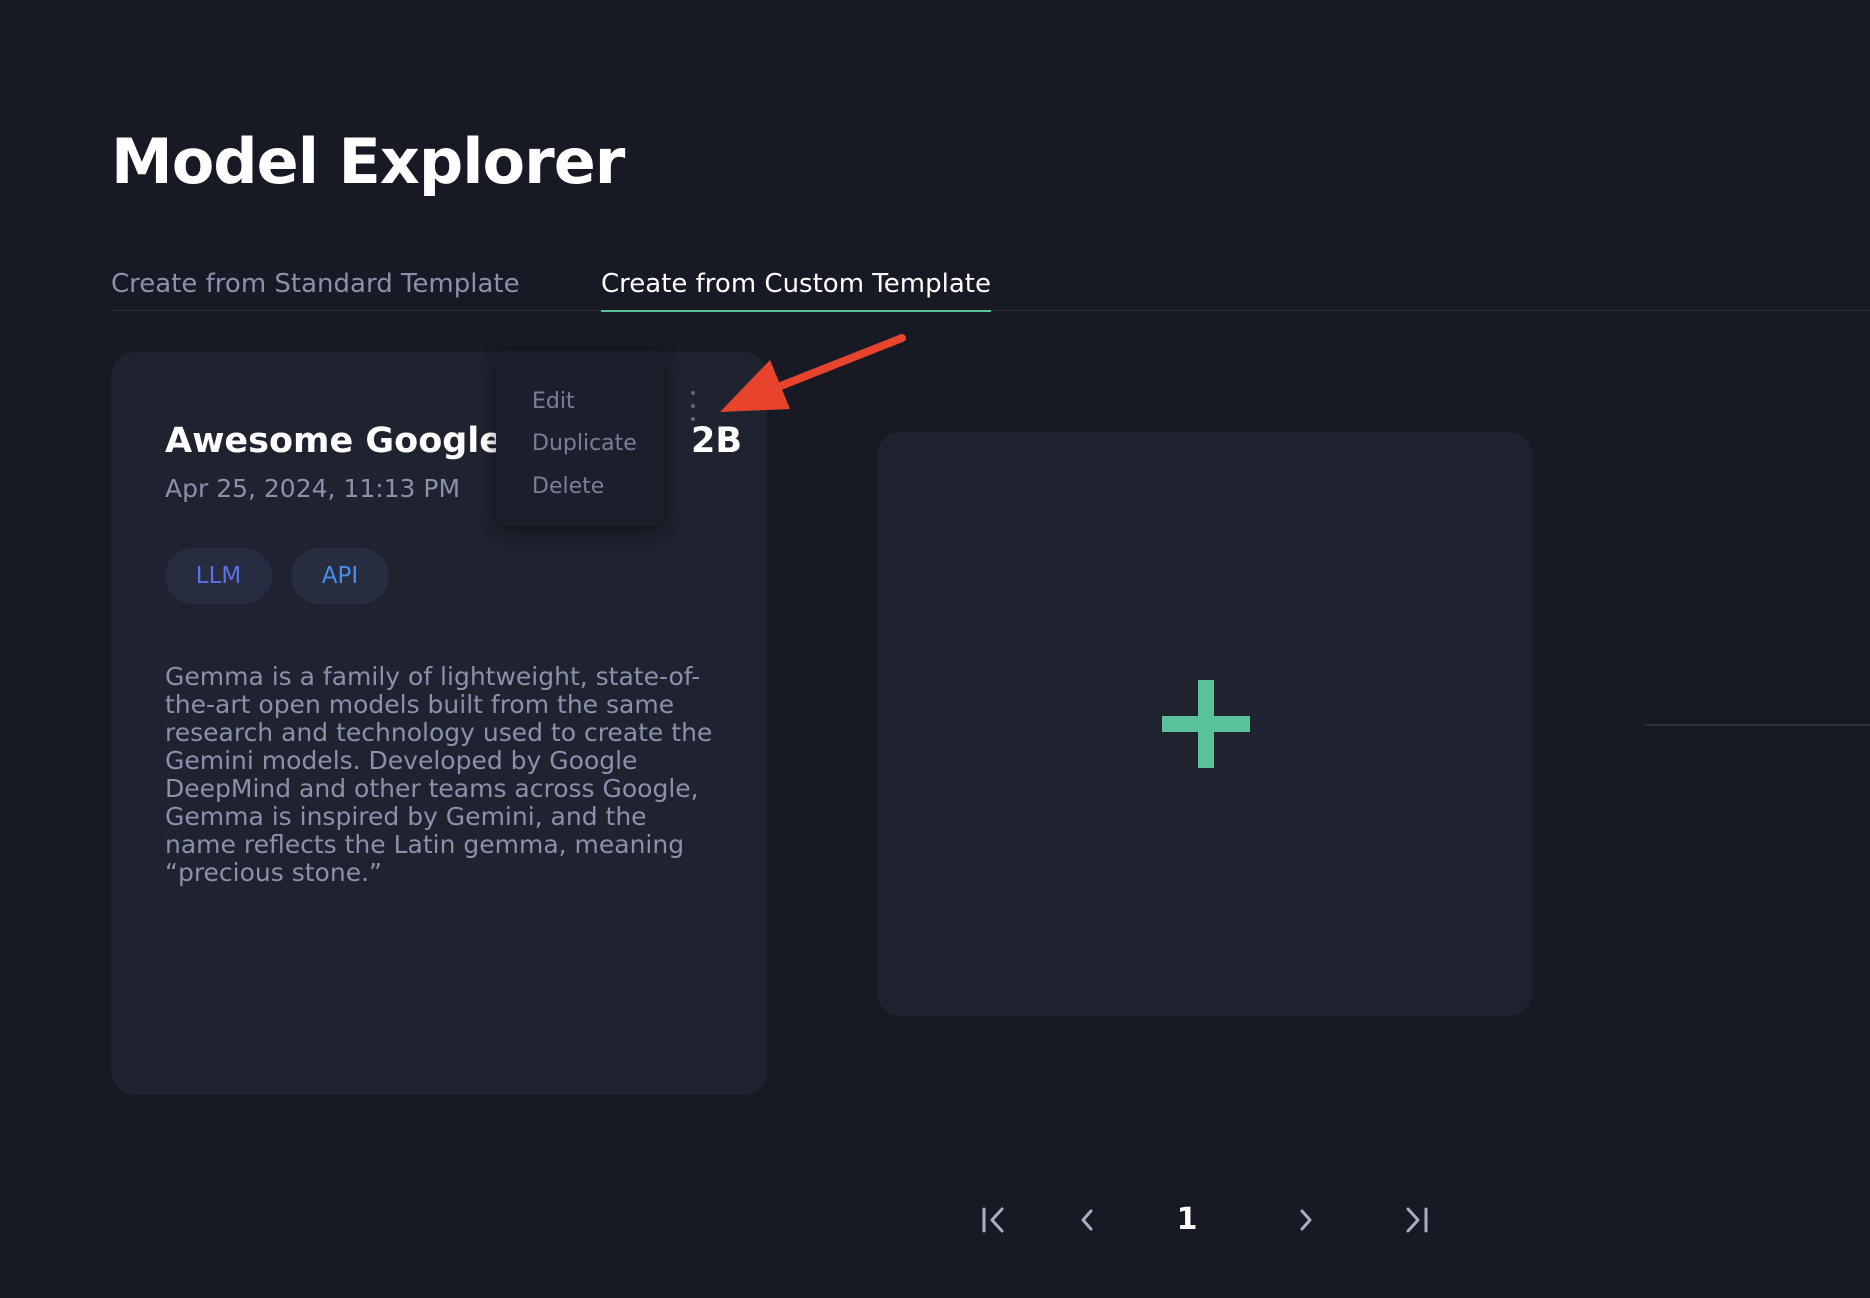 This screenshot has width=1870, height=1298. What do you see at coordinates (1087, 1220) in the screenshot?
I see `prev-page-icon` at bounding box center [1087, 1220].